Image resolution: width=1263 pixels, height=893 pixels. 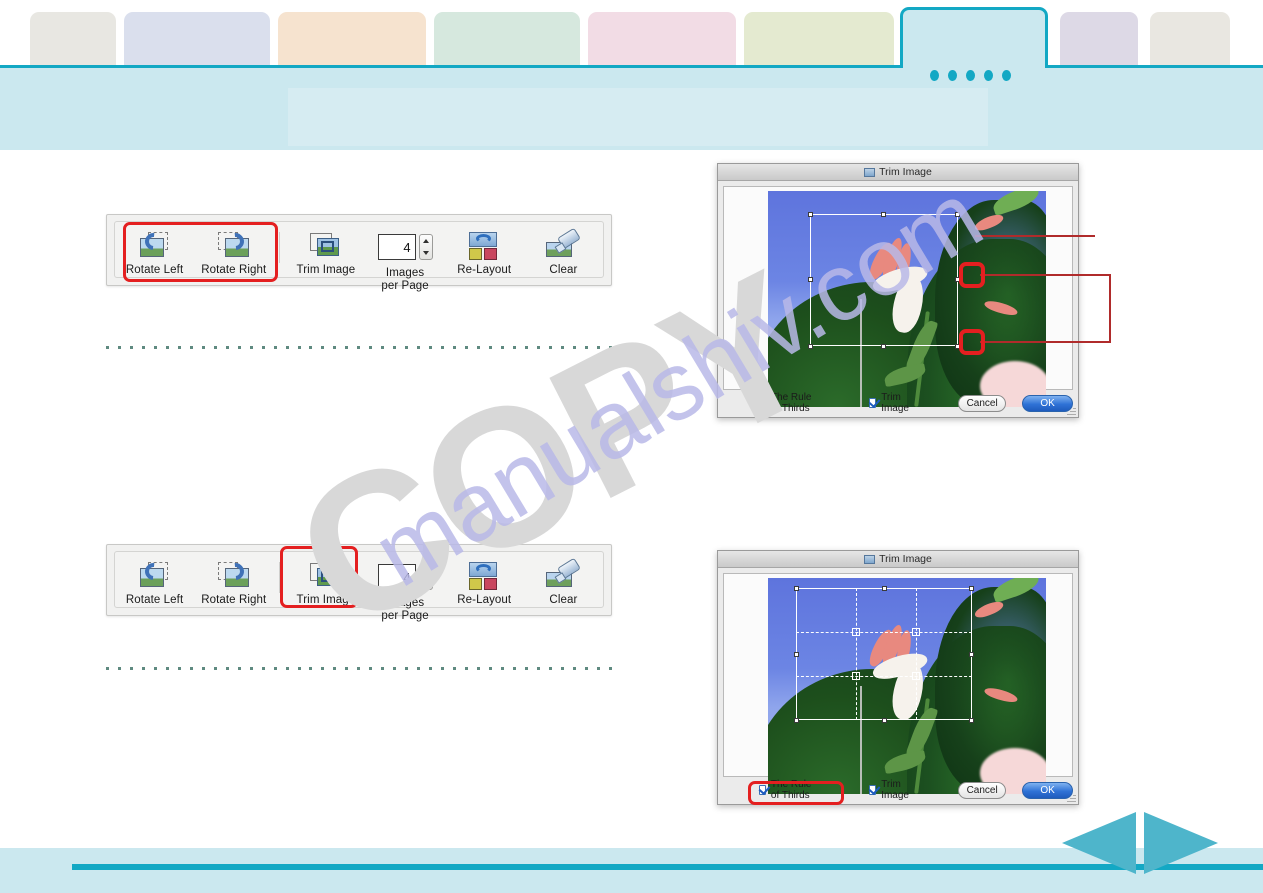 I want to click on rotate-right-icon, so click(x=234, y=243).